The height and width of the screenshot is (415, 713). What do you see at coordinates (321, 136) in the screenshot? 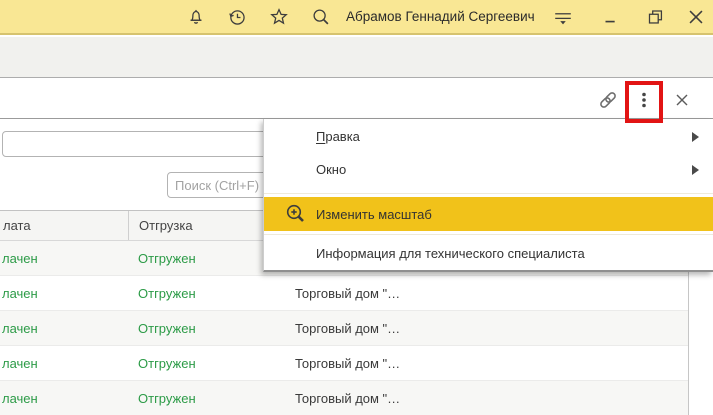
I see `menu-item-edit-hotkey: П` at bounding box center [321, 136].